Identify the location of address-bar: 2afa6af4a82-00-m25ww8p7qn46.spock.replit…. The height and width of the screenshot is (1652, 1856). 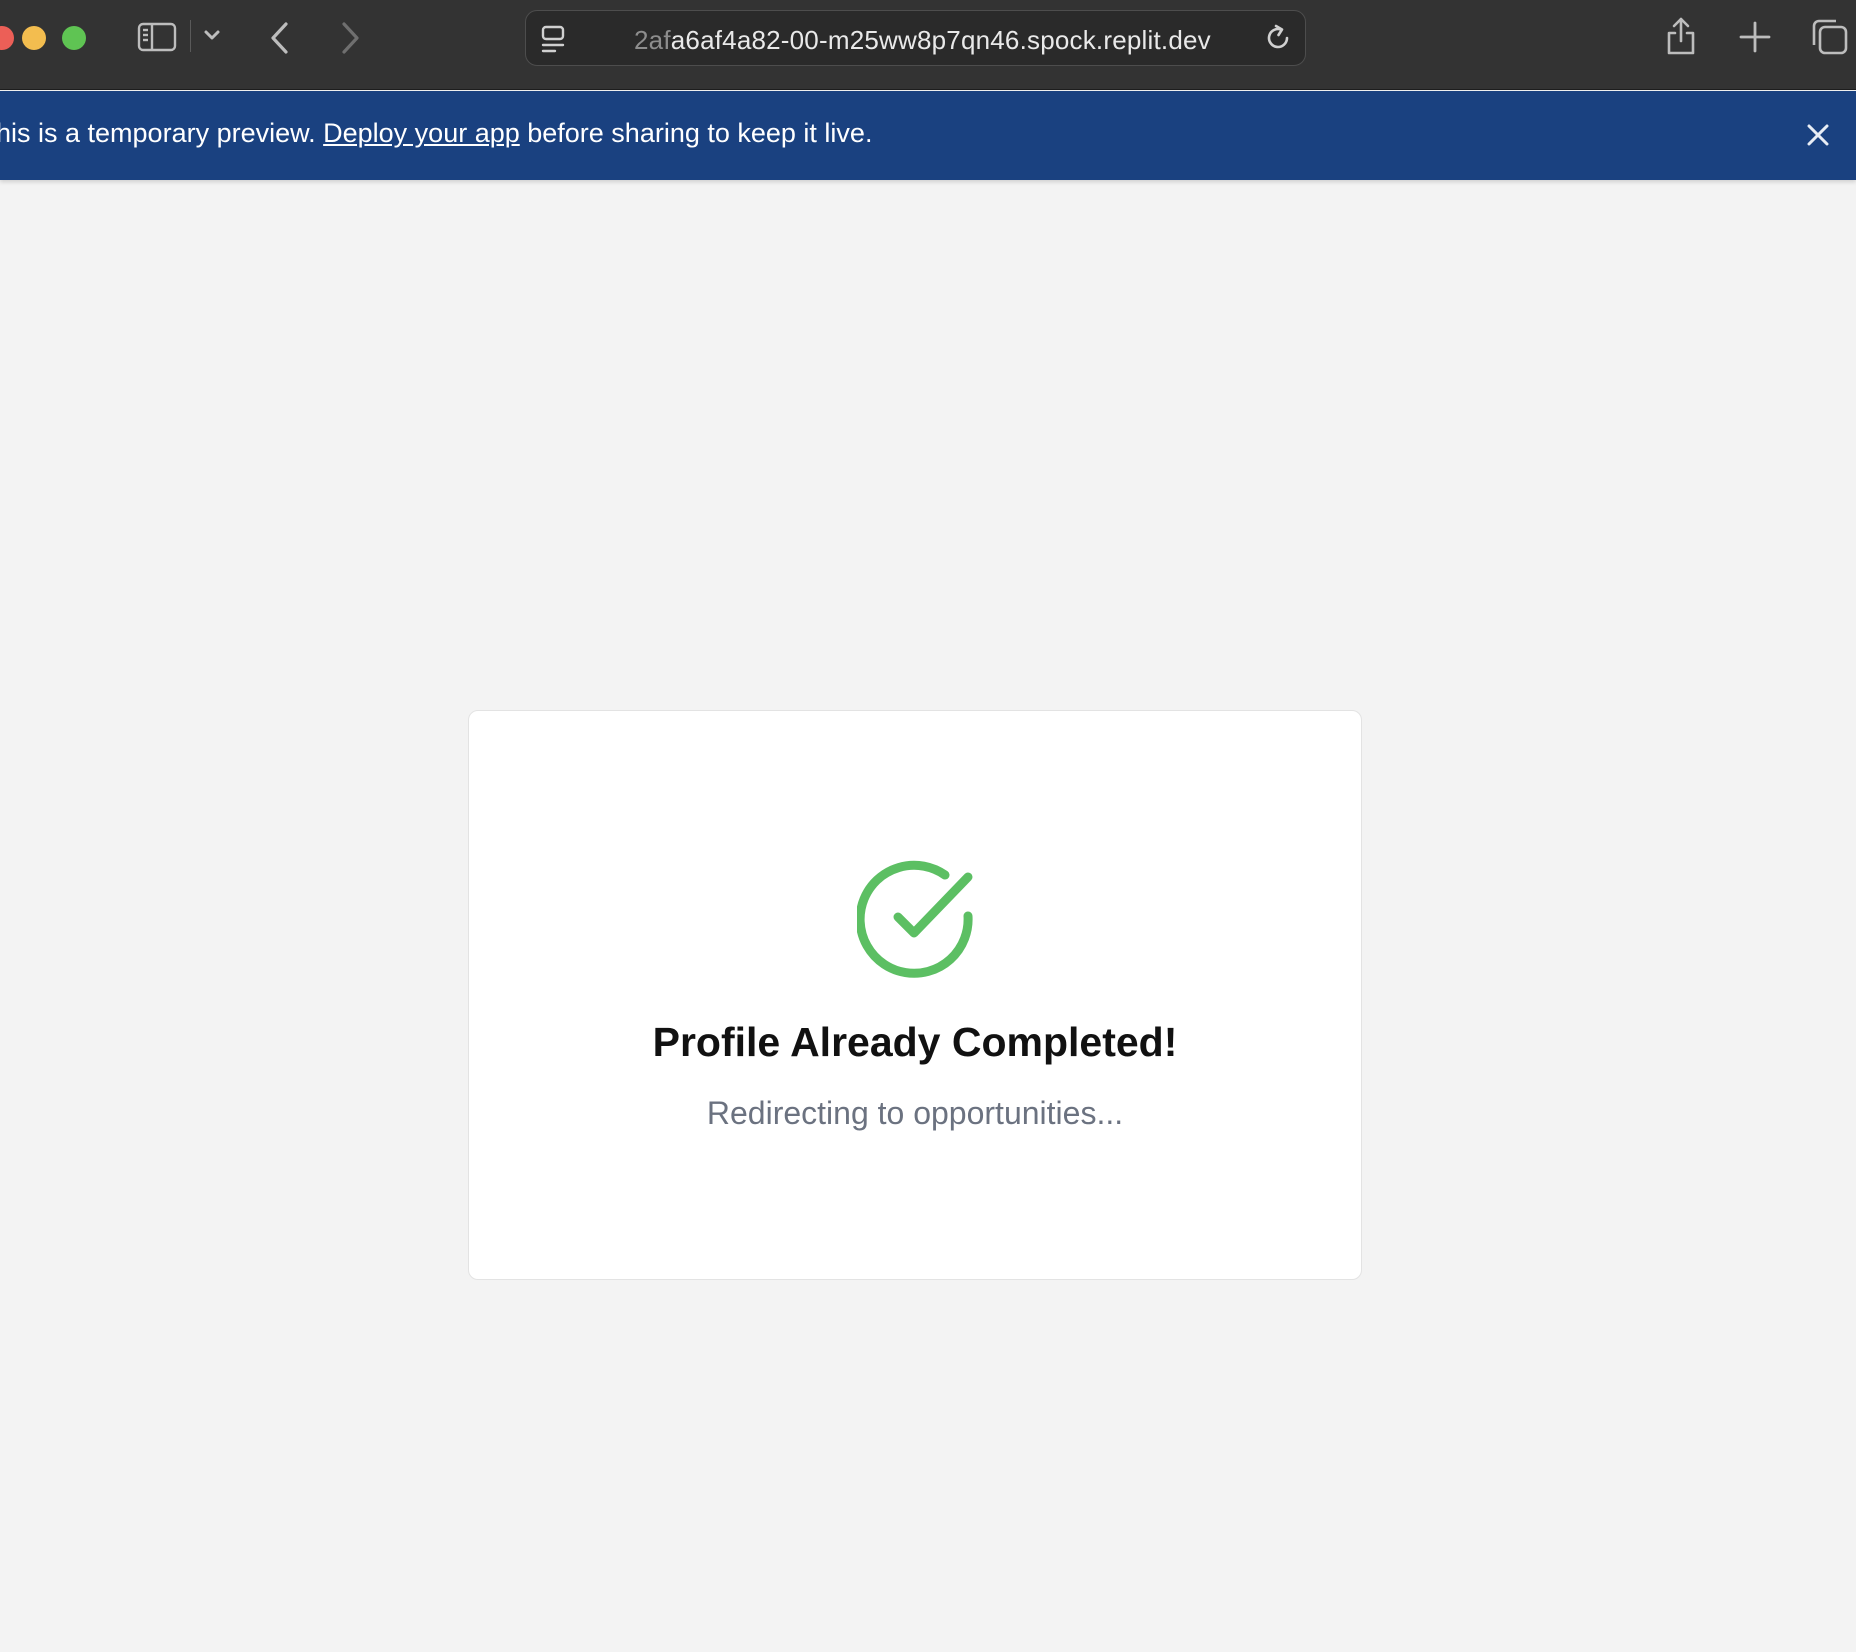
(915, 38).